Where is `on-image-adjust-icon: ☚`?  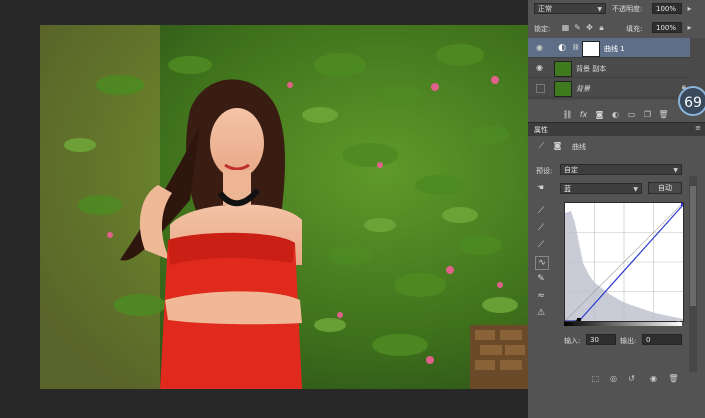 on-image-adjust-icon: ☚ is located at coordinates (540, 187).